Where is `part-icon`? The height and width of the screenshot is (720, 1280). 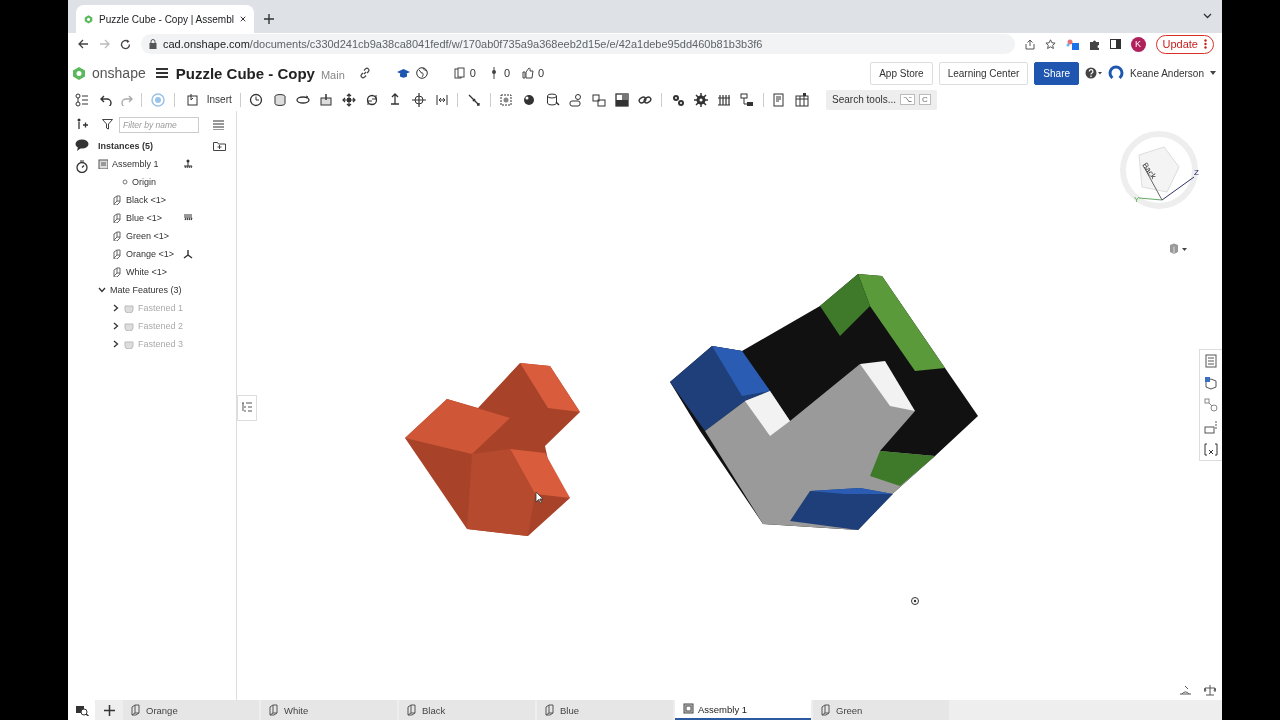 part-icon is located at coordinates (117, 199).